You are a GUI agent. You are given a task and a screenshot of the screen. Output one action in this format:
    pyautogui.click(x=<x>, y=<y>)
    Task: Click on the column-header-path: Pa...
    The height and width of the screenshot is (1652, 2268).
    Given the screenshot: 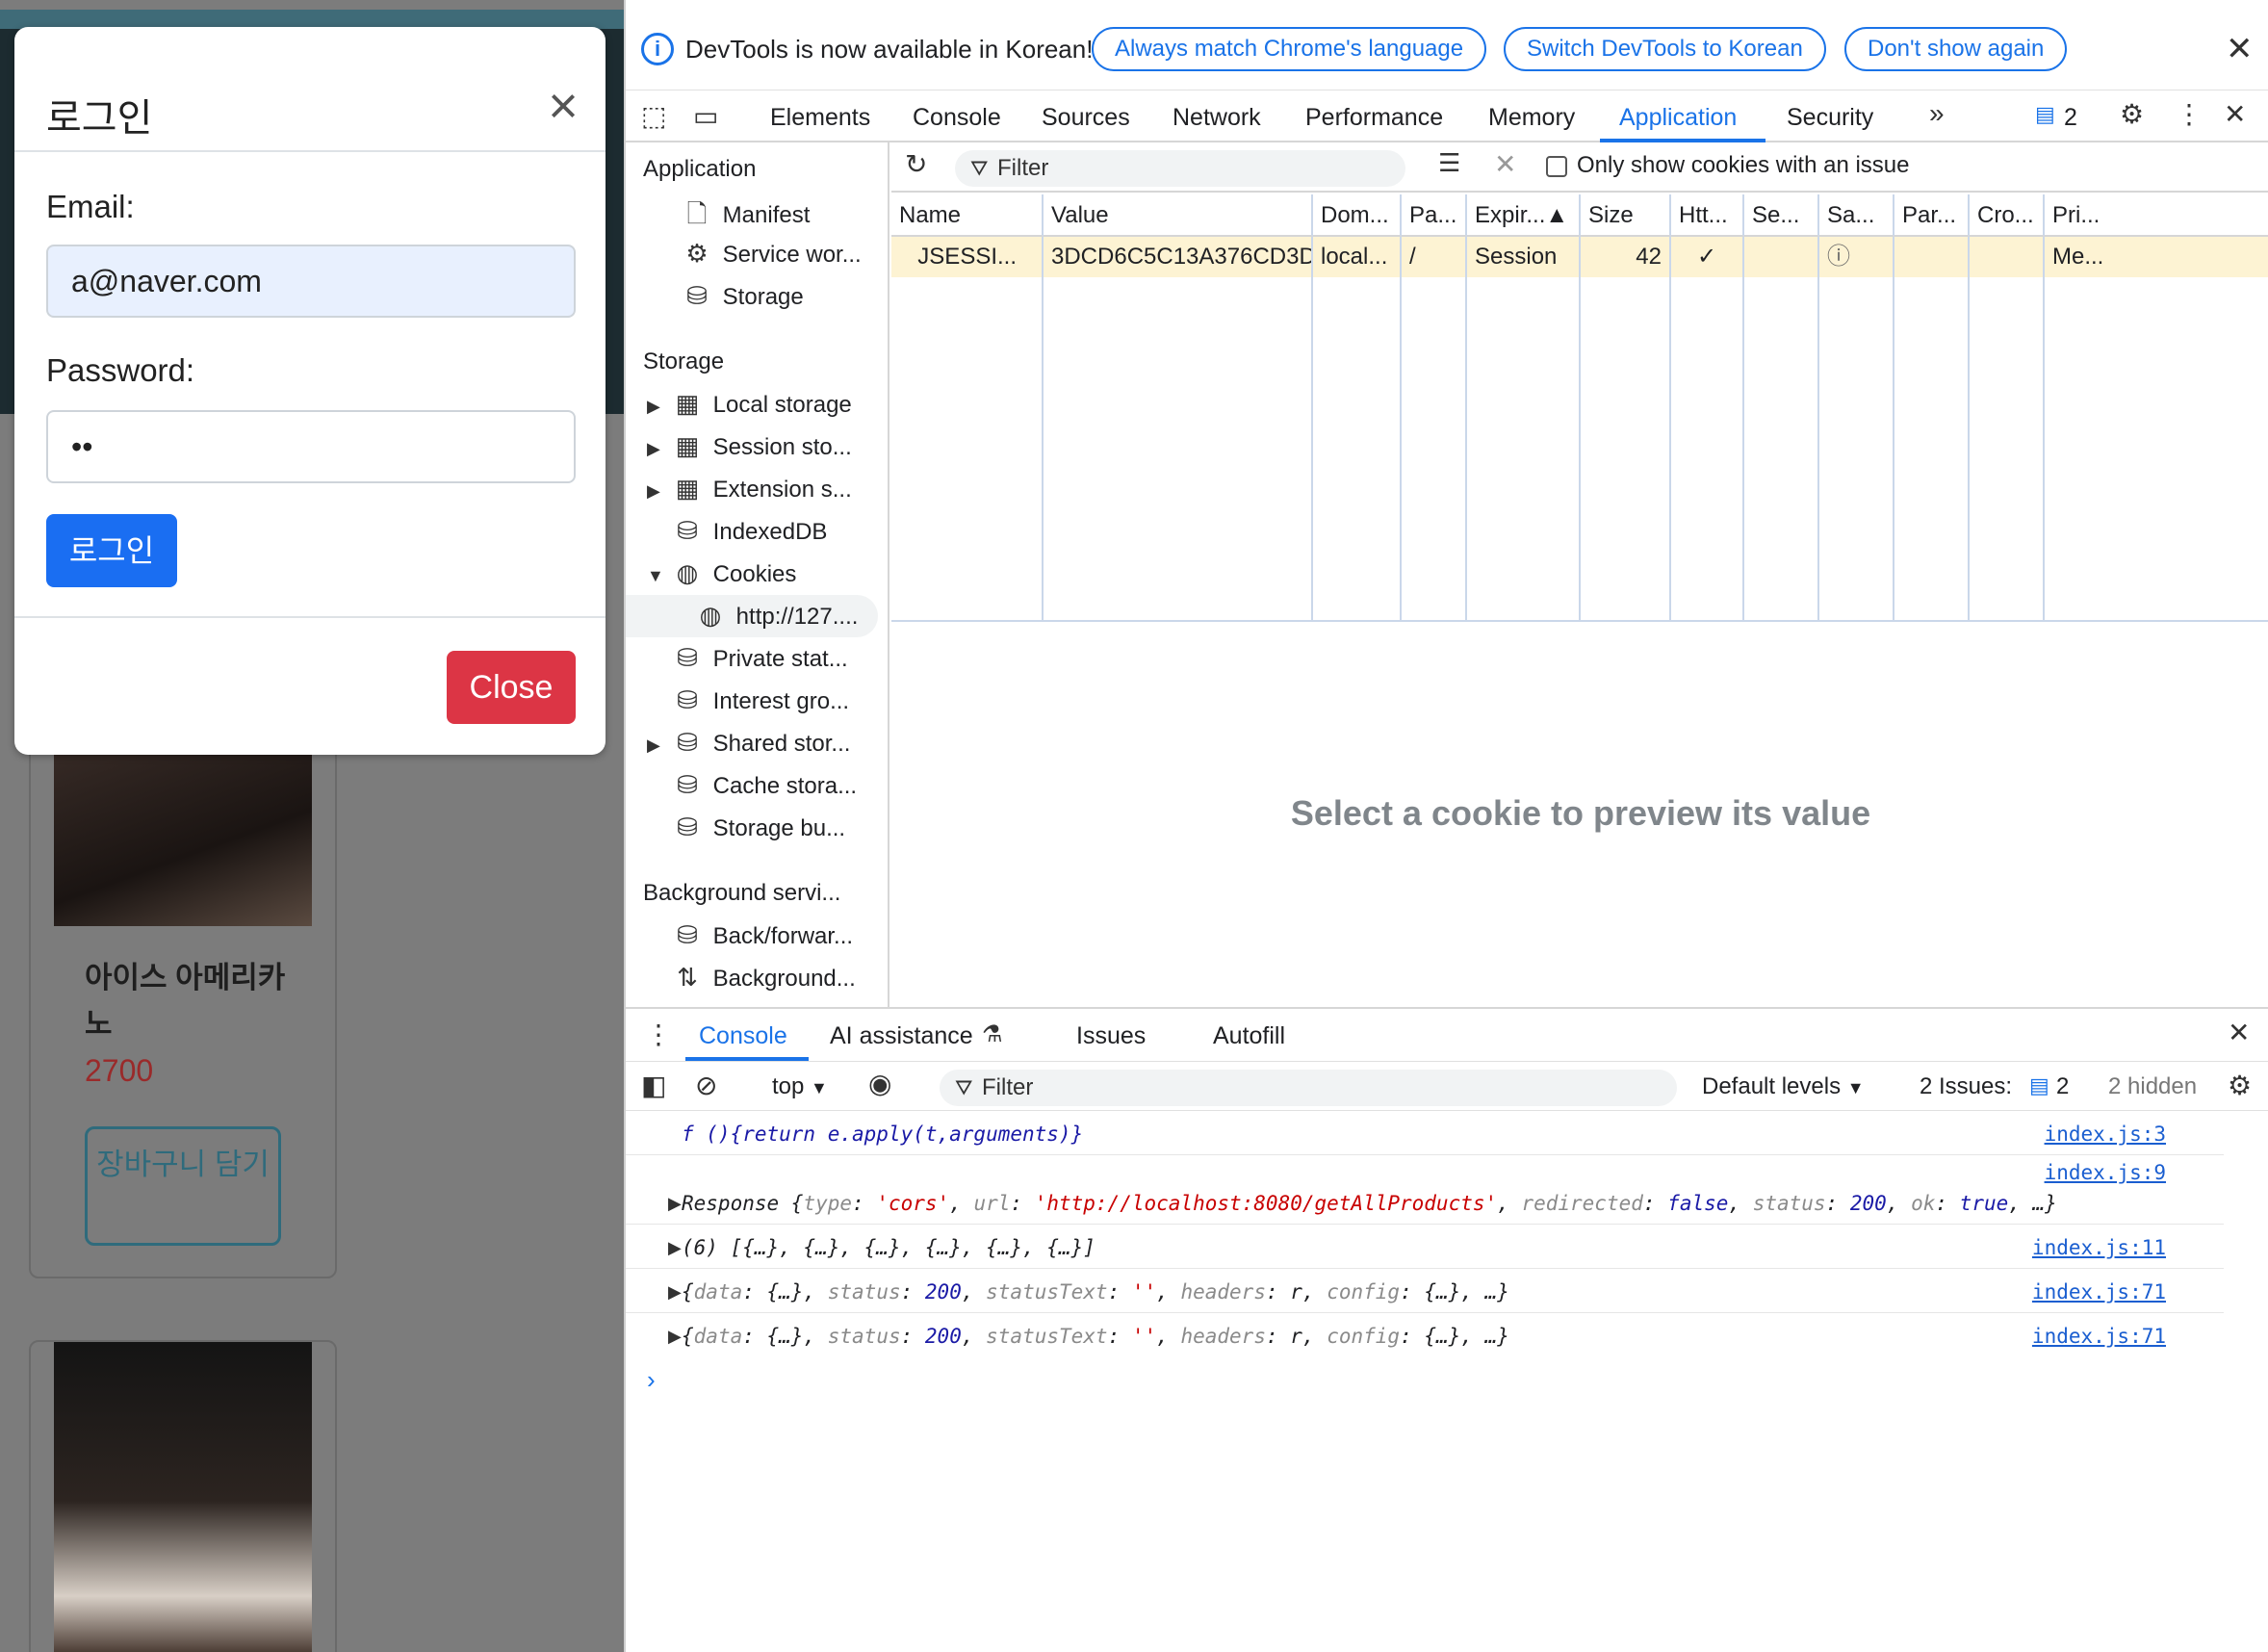 What is the action you would take?
    pyautogui.click(x=1434, y=215)
    